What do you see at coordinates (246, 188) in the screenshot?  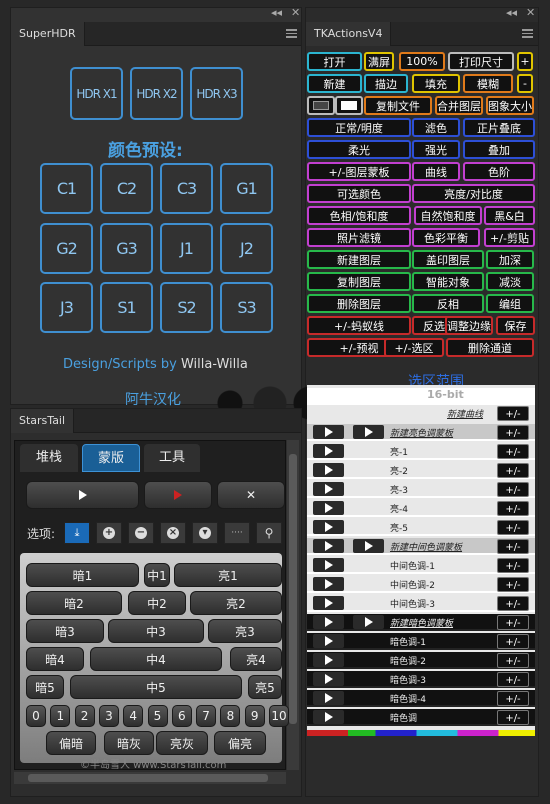 I see `preset-button: G1` at bounding box center [246, 188].